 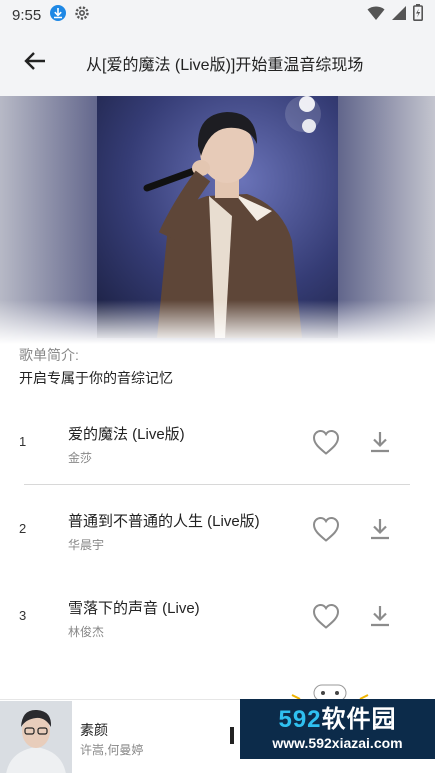 What do you see at coordinates (300, 719) in the screenshot?
I see `watermark-digits: 592` at bounding box center [300, 719].